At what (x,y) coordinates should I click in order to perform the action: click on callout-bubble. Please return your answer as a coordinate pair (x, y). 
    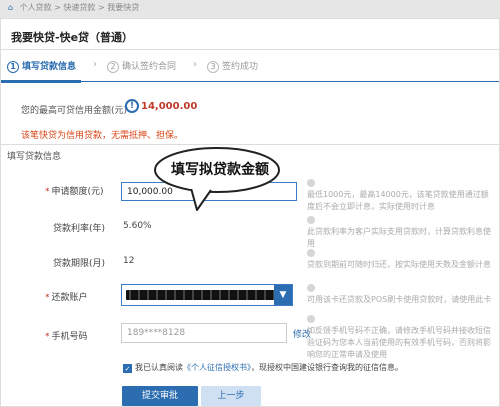
    Looking at the image, I should click on (217, 179).